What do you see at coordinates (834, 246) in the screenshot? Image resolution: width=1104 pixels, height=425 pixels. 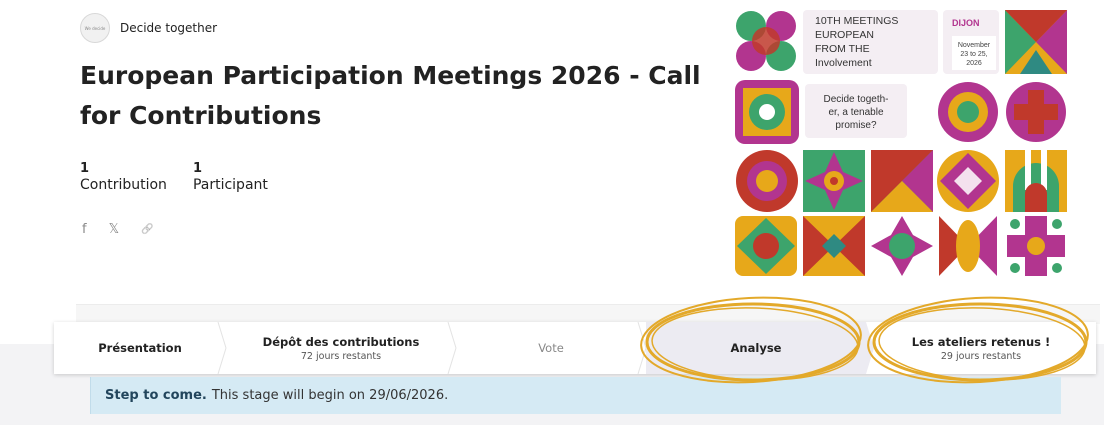 I see `tile-hourglass` at bounding box center [834, 246].